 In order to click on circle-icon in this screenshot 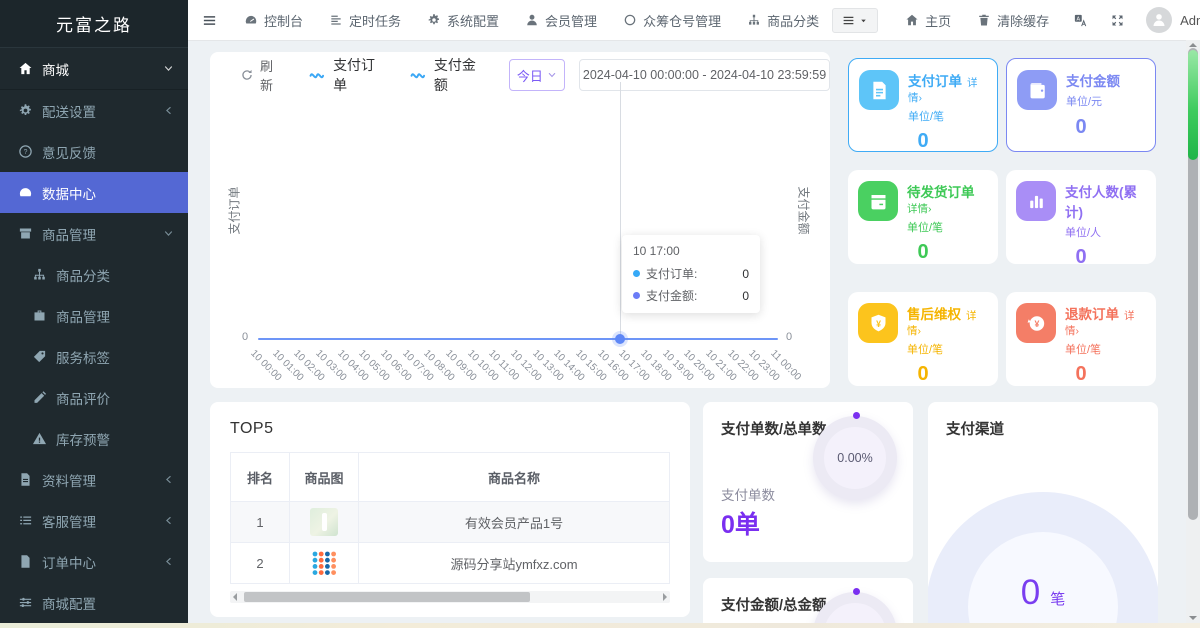, I will do `click(630, 20)`.